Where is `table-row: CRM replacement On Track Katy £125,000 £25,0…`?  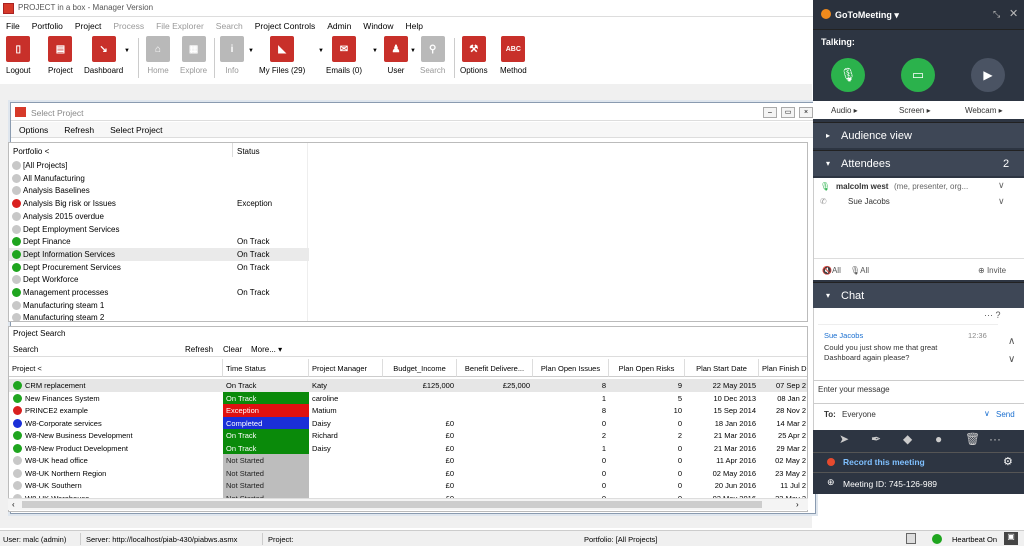
table-row: CRM replacement On Track Katy £125,000 £25,0… is located at coordinates (408, 385).